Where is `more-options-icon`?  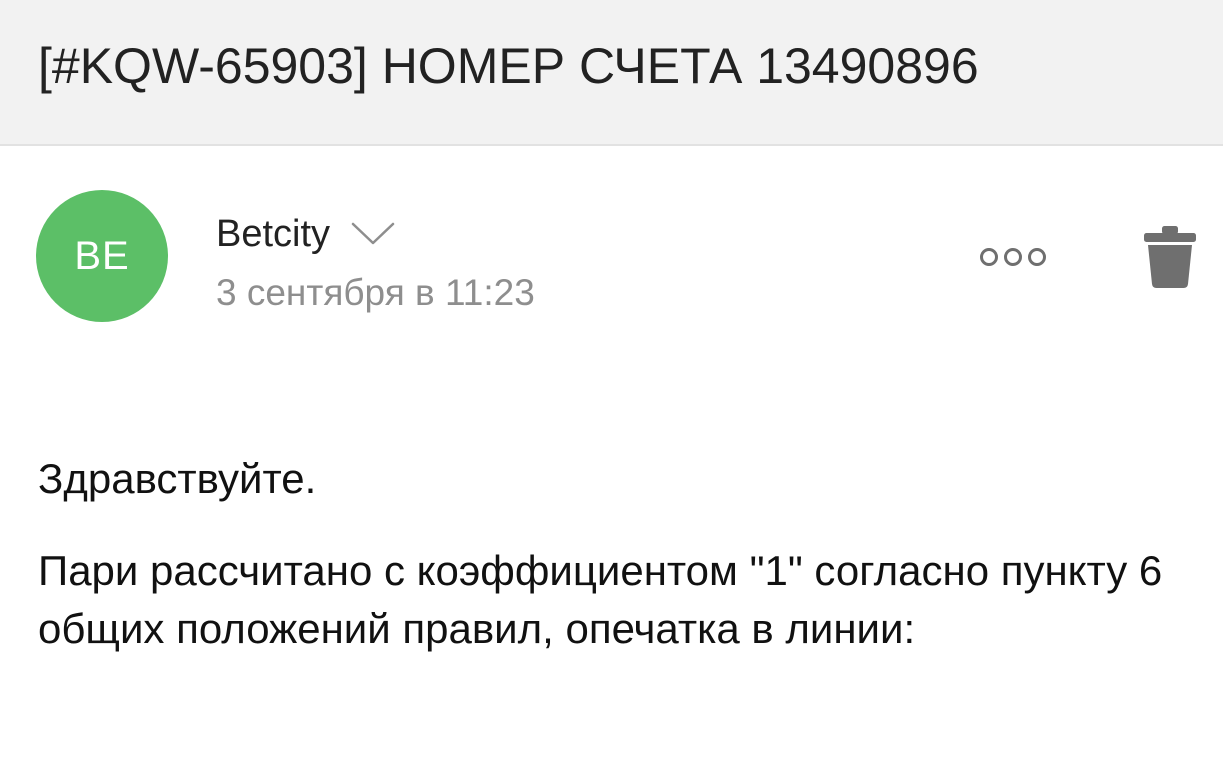
more-options-icon is located at coordinates (1013, 257).